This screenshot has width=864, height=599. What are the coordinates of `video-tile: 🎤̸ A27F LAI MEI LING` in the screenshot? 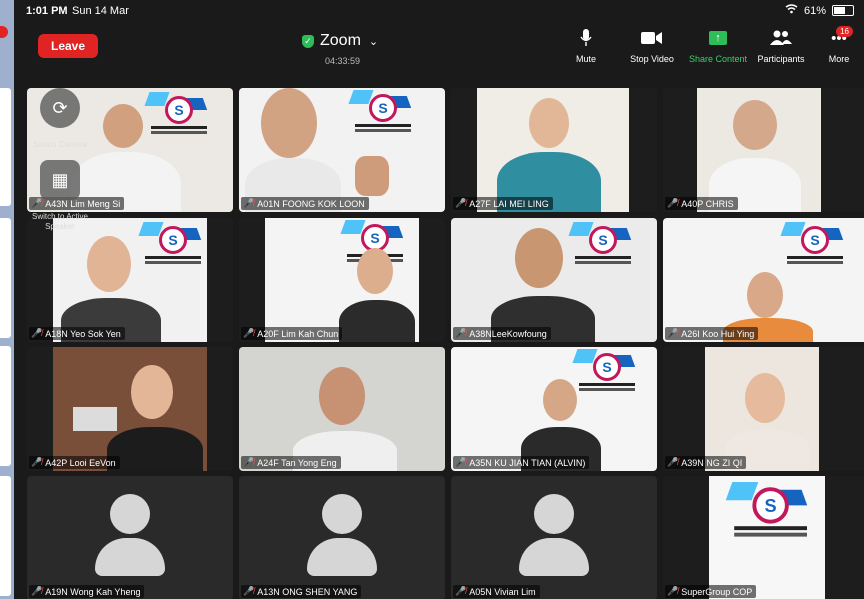 It's located at (554, 150).